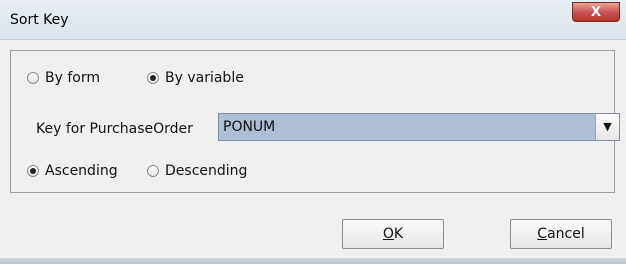  What do you see at coordinates (419, 127) in the screenshot?
I see `key-select: PONUM ▼` at bounding box center [419, 127].